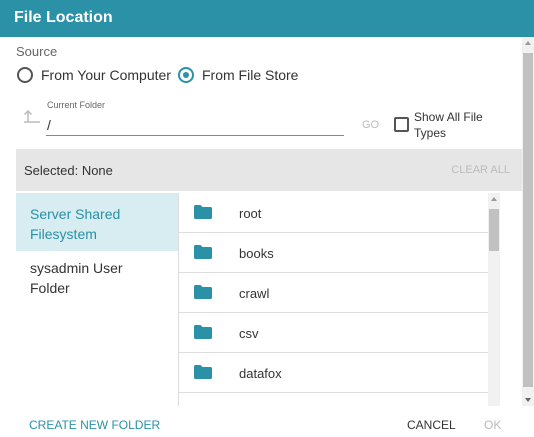 This screenshot has width=534, height=437. Describe the element at coordinates (37, 51) in the screenshot. I see `source-label: Source` at that location.